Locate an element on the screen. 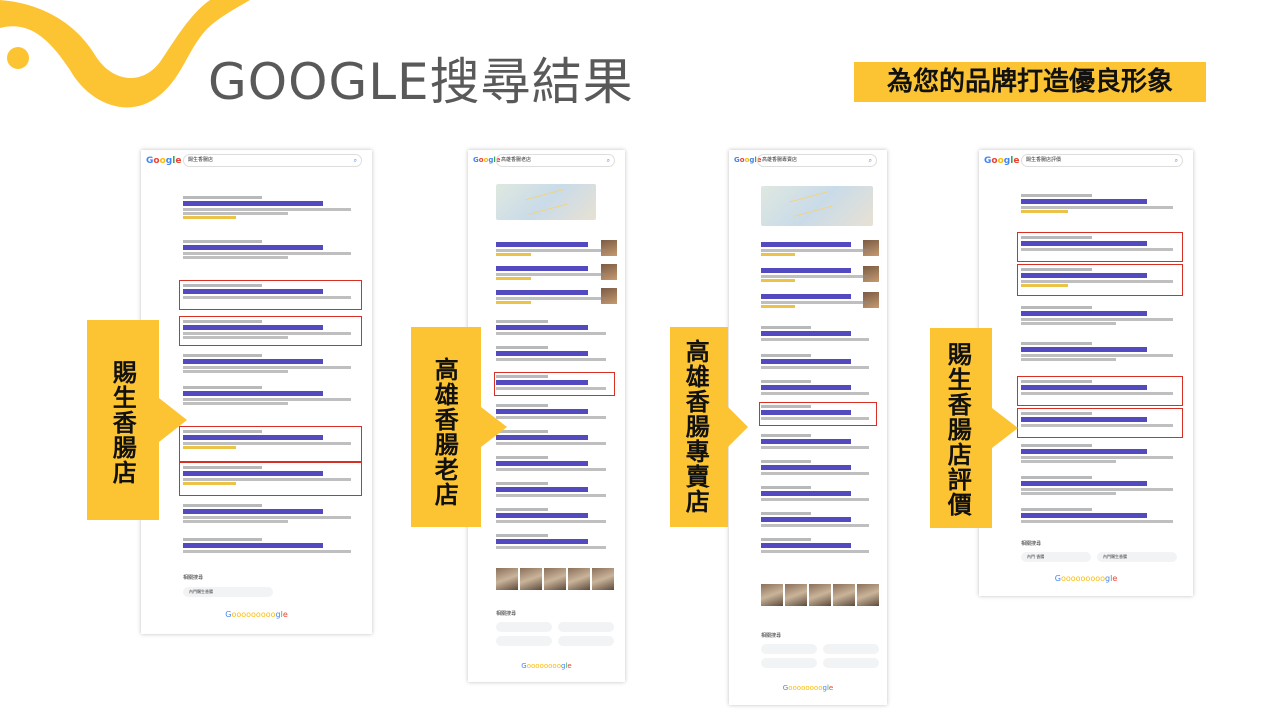 The image size is (1280, 720). search-query-box: 賜生香腸店評價 ⌕ is located at coordinates (1102, 160).